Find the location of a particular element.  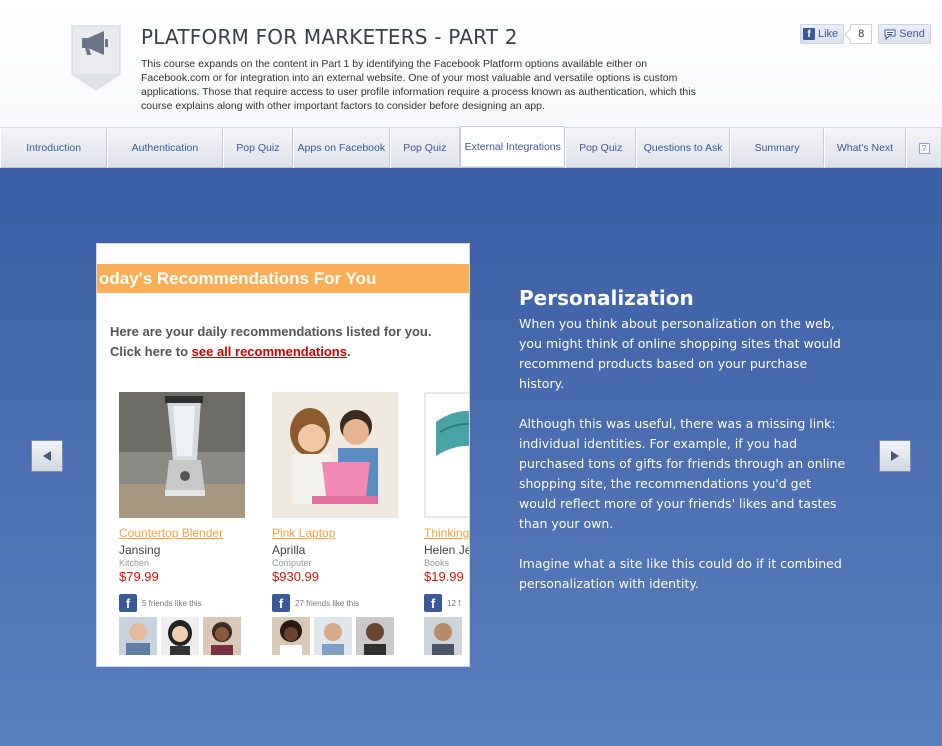

tab-questions-to-ask: Questions to Ask is located at coordinates (683, 148).